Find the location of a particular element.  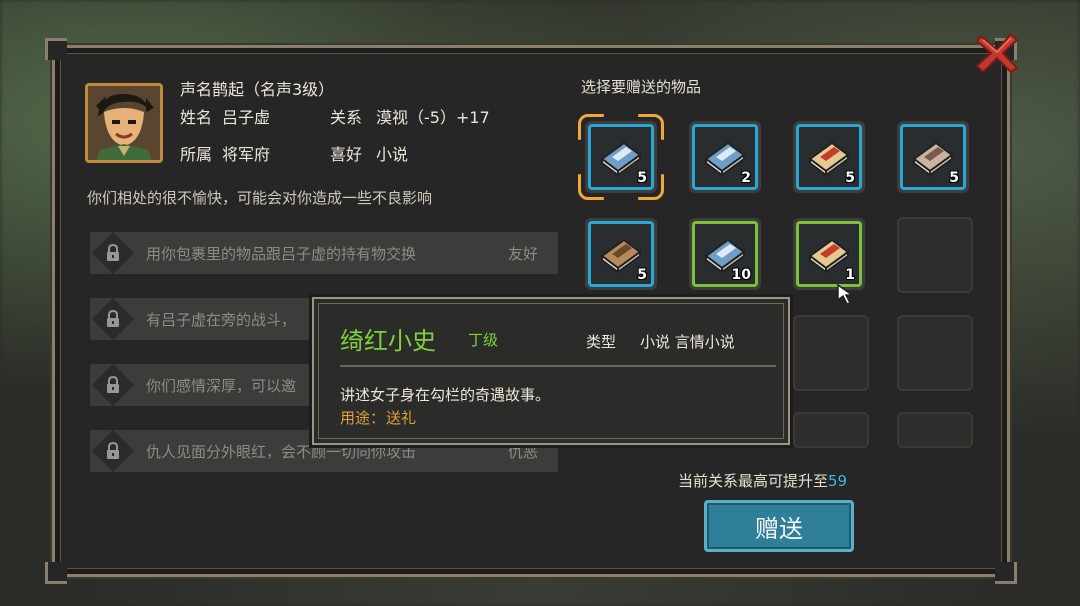

tooltip-item-grade: 丁级 is located at coordinates (483, 340).